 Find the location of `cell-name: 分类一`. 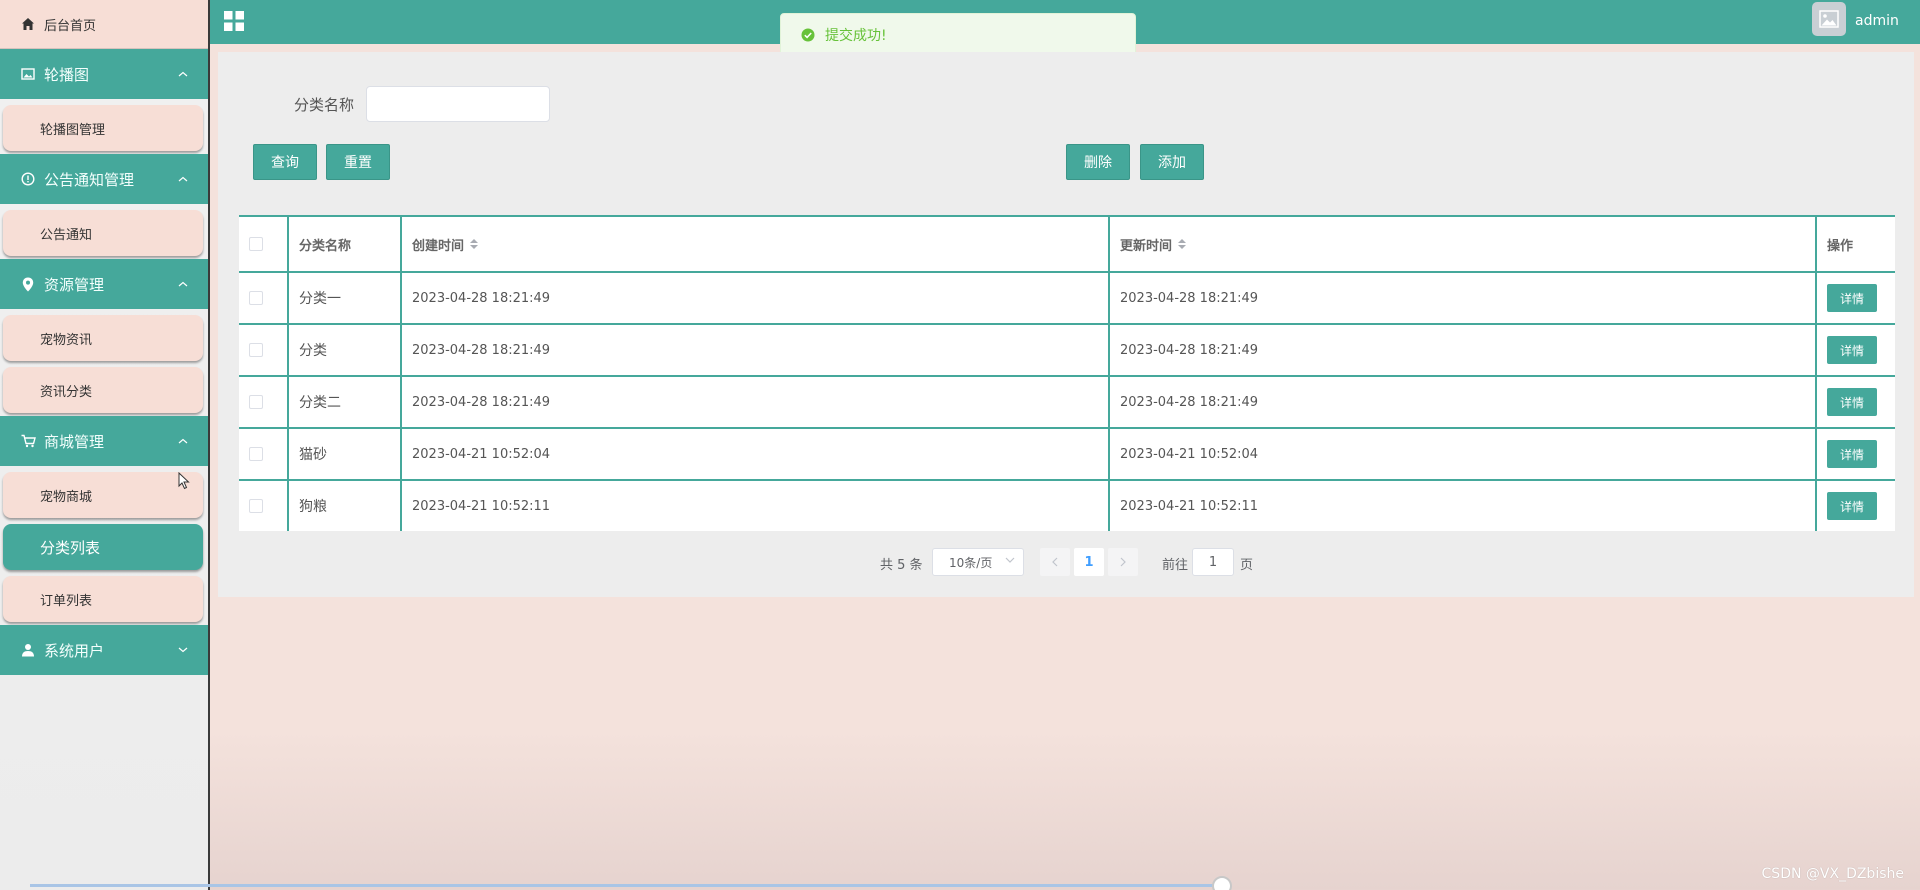

cell-name: 分类一 is located at coordinates (345, 298).